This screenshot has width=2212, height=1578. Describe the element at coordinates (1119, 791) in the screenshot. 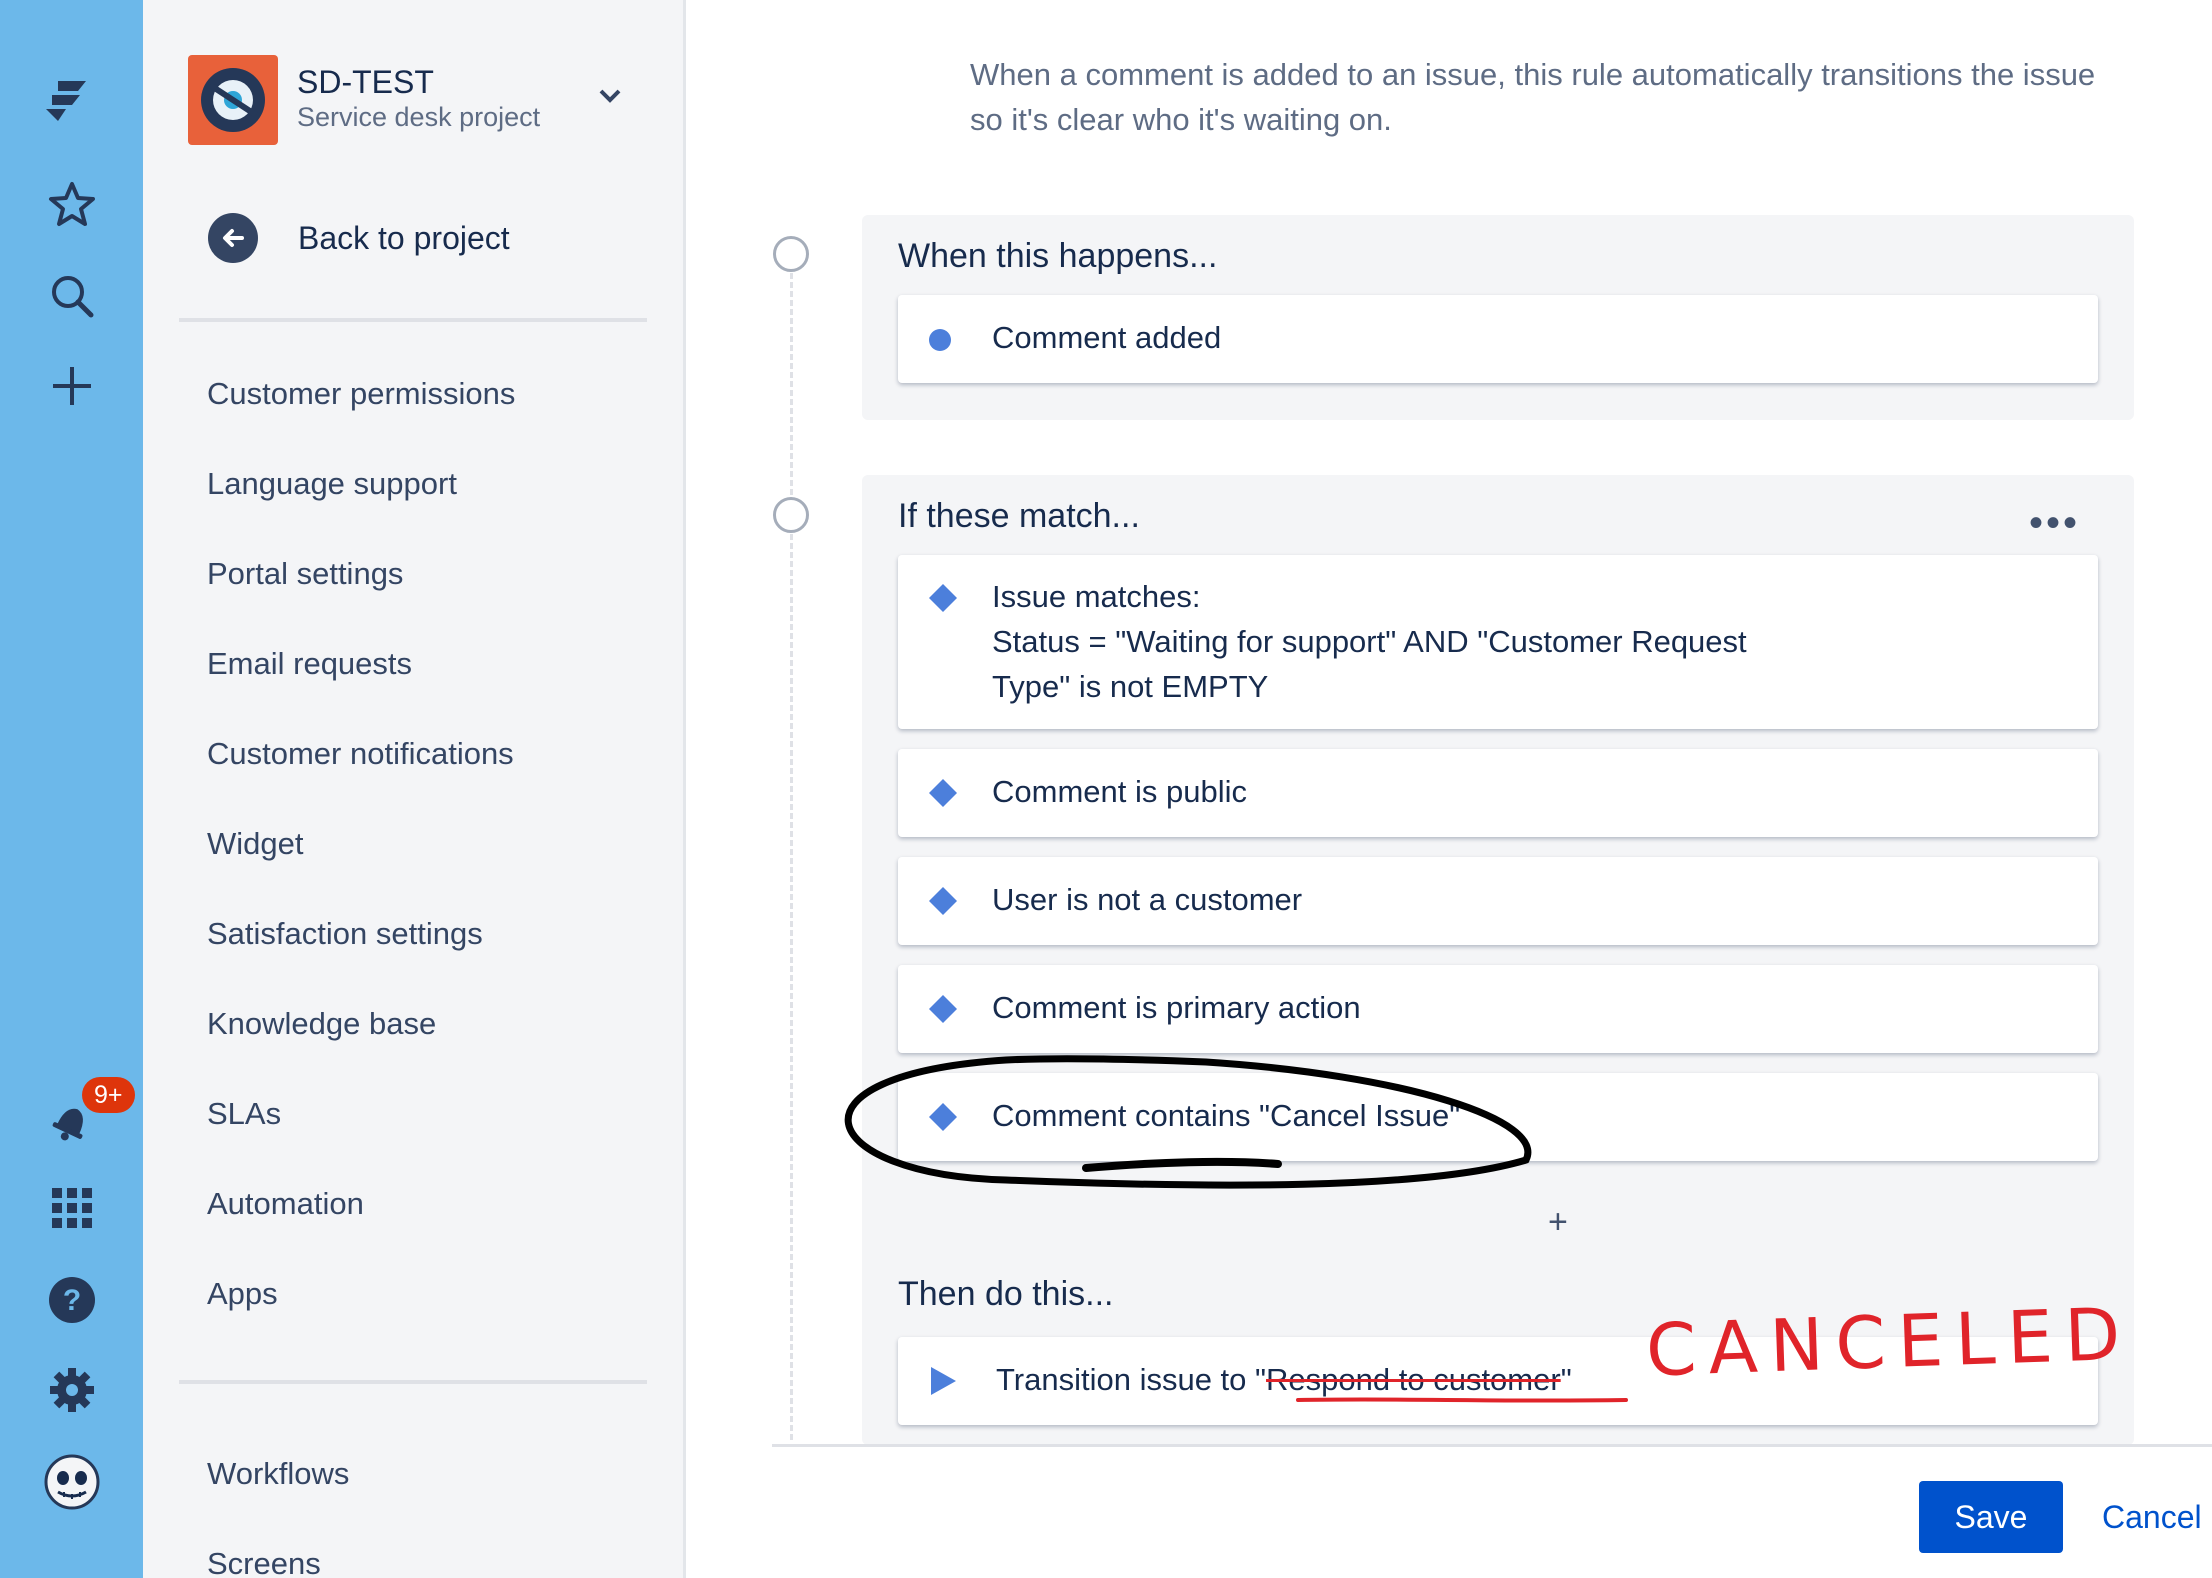

I see `condition-label: Comment is public` at that location.